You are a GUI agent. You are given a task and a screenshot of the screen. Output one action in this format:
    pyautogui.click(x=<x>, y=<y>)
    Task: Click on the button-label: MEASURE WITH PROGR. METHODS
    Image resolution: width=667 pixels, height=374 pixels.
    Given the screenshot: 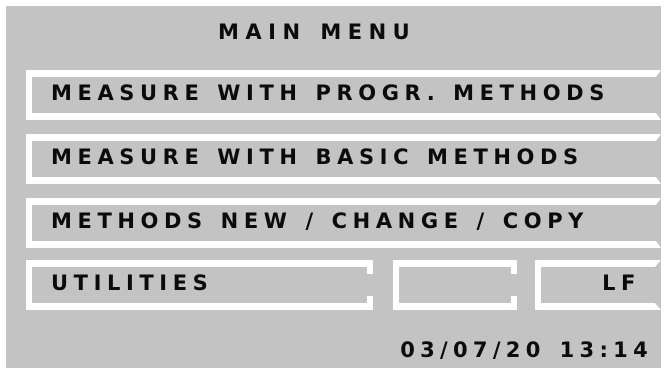 What is the action you would take?
    pyautogui.click(x=330, y=93)
    